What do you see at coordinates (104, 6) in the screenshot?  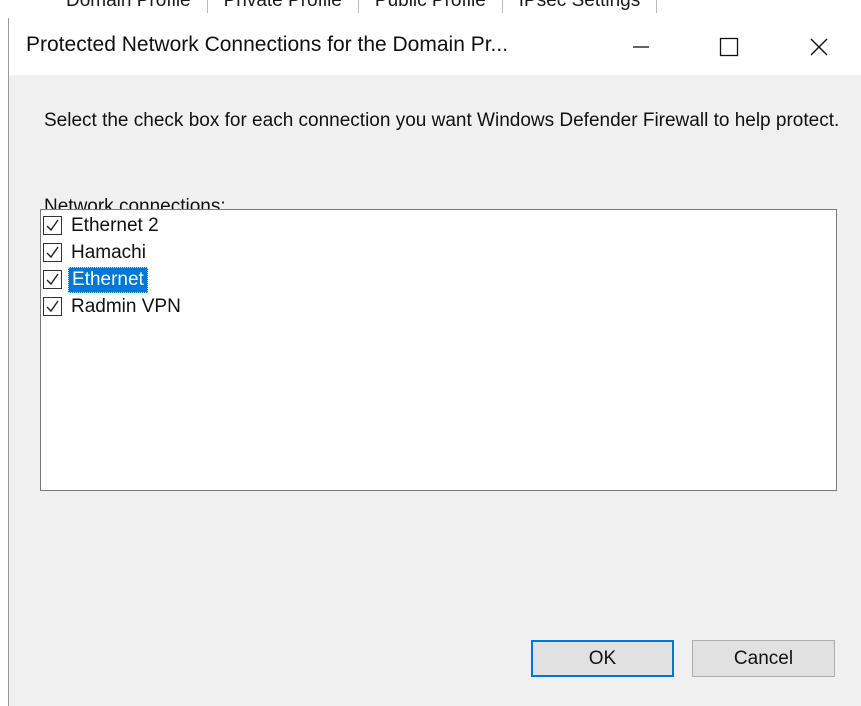 I see `background-tab-domain-profile: Domain Profile` at bounding box center [104, 6].